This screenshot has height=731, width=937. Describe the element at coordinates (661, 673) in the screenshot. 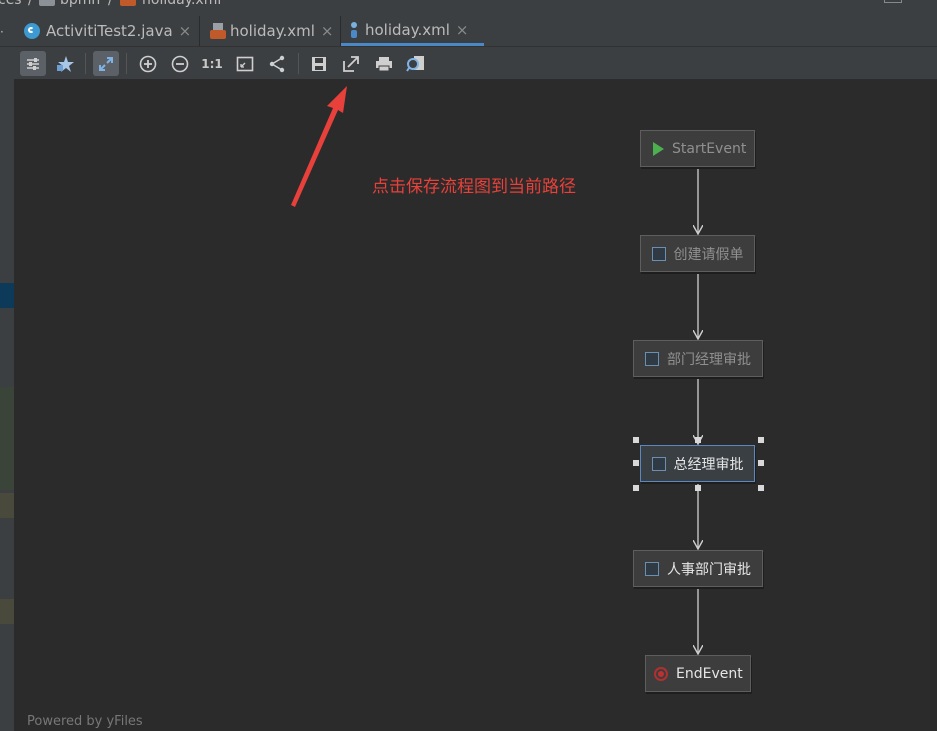

I see `end-event-icon` at that location.